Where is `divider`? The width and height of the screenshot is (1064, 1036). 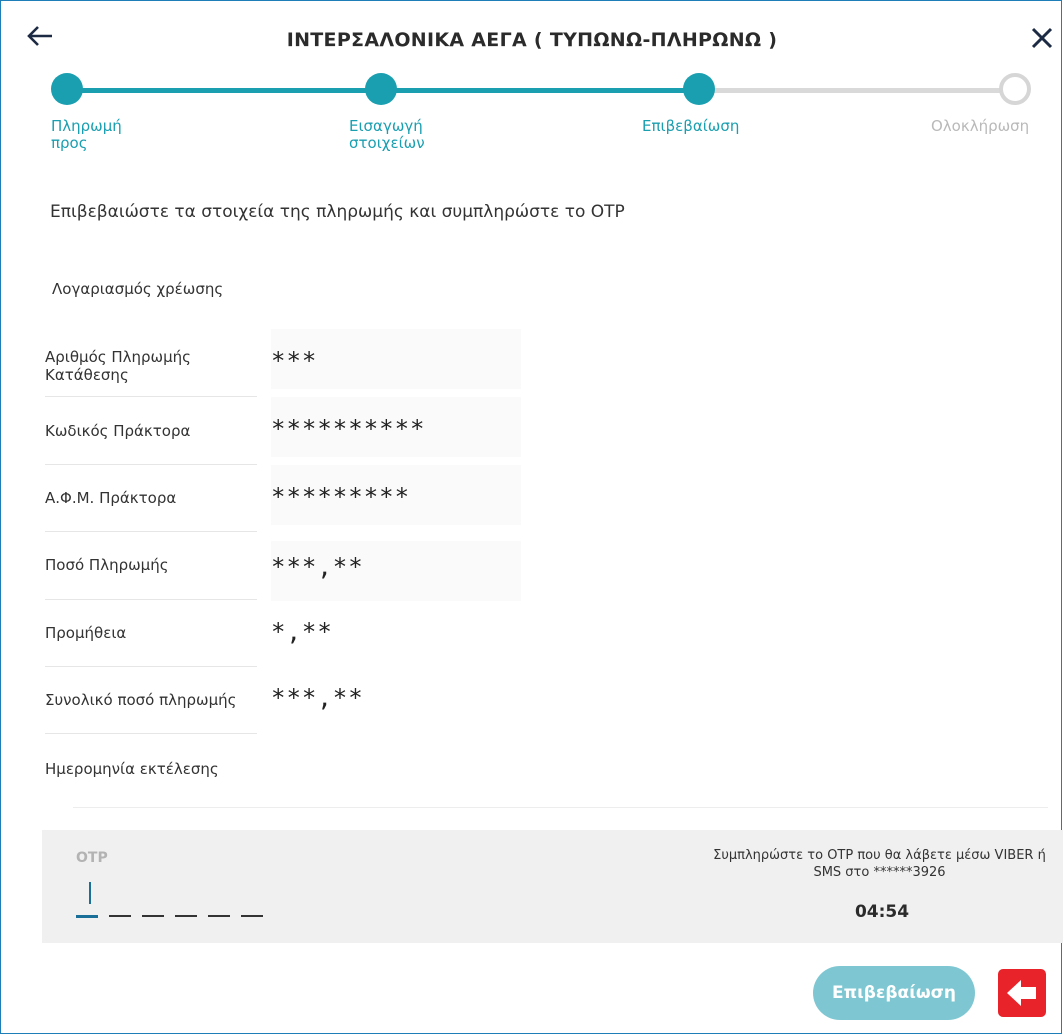 divider is located at coordinates (560, 807).